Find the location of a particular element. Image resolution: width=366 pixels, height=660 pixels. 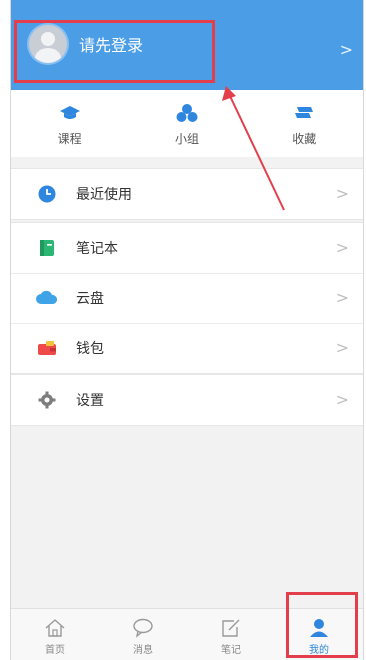

shortcut-label: 小组 is located at coordinates (186, 139).